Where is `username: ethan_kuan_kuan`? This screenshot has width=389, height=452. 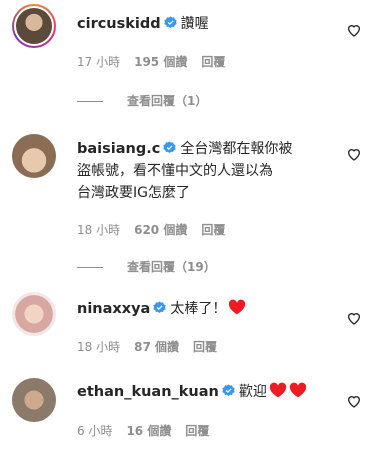 username: ethan_kuan_kuan is located at coordinates (148, 392).